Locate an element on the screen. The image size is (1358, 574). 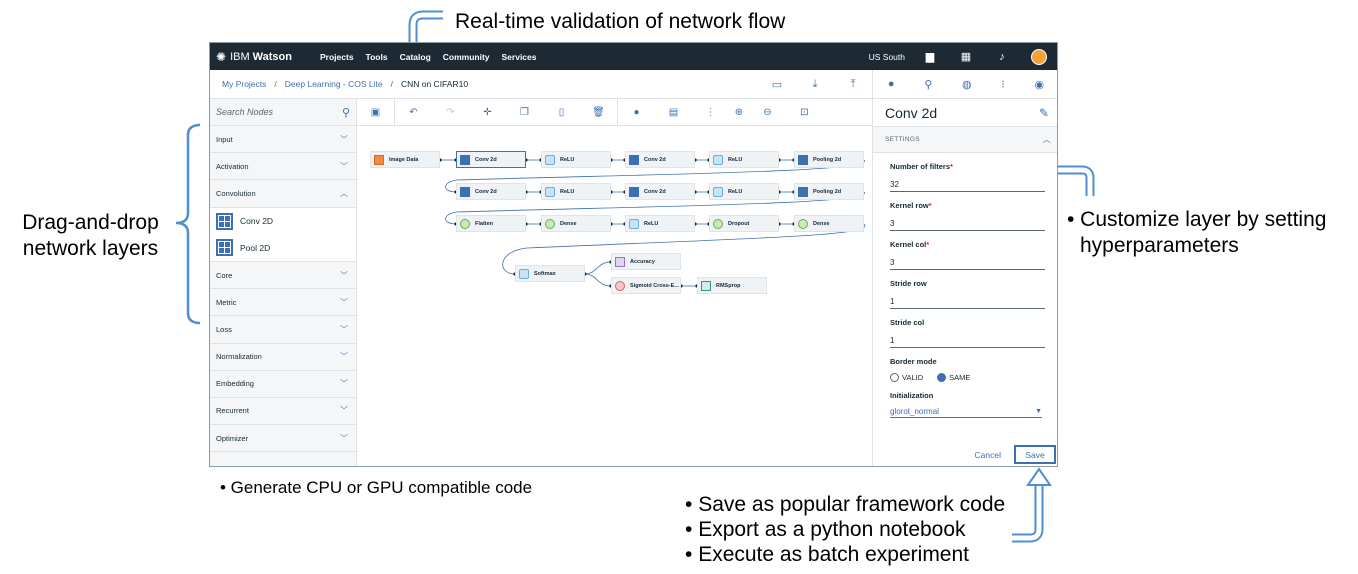
nav-services: Services is located at coordinates (519, 57).